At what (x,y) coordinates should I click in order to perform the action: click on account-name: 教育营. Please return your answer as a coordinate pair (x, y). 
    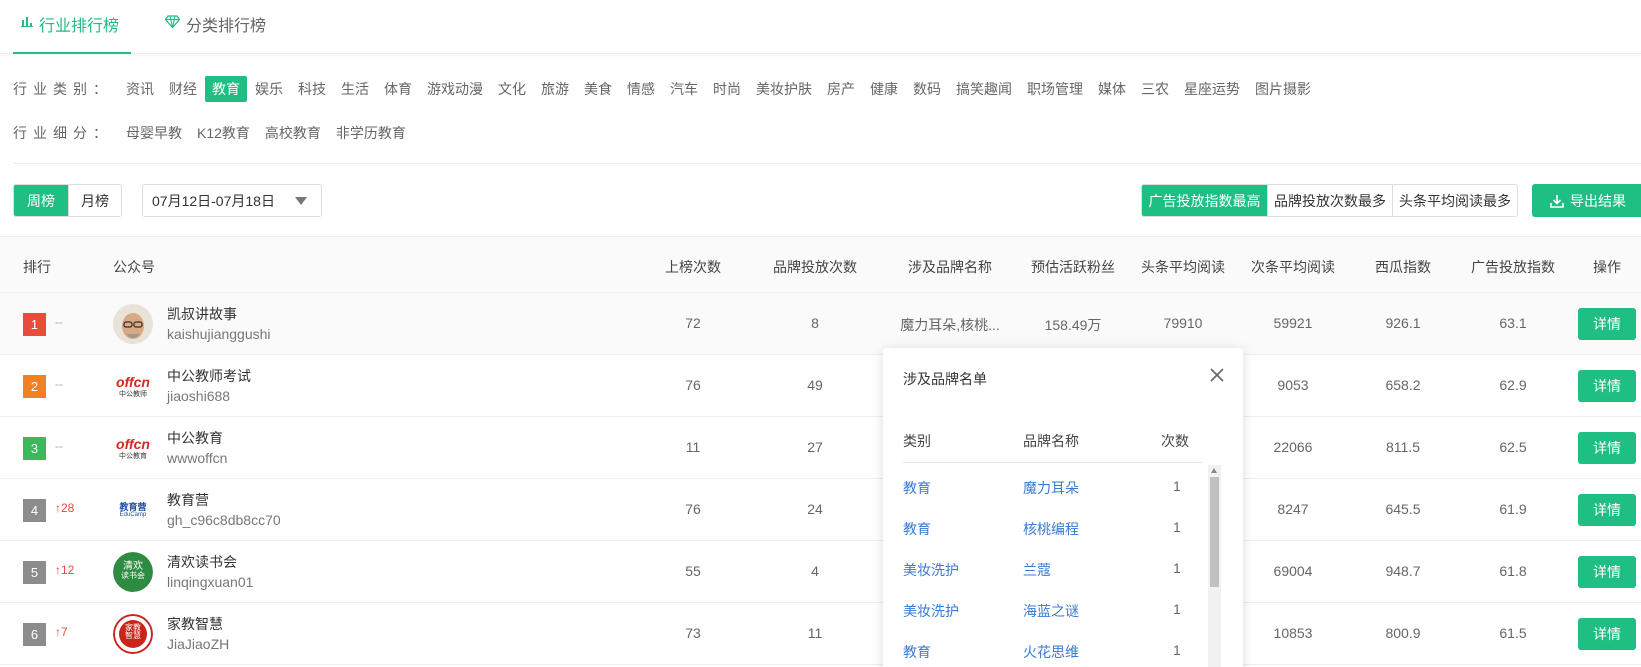
    Looking at the image, I should click on (188, 500).